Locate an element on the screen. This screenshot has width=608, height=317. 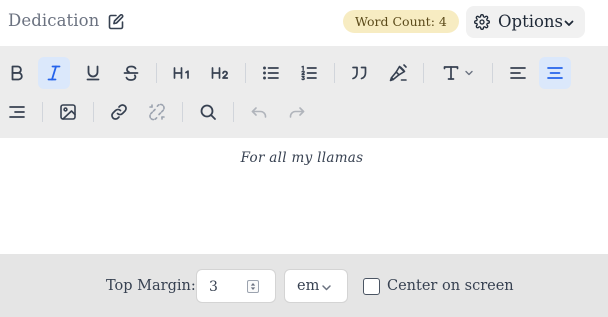
insert-link-button is located at coordinates (119, 112).